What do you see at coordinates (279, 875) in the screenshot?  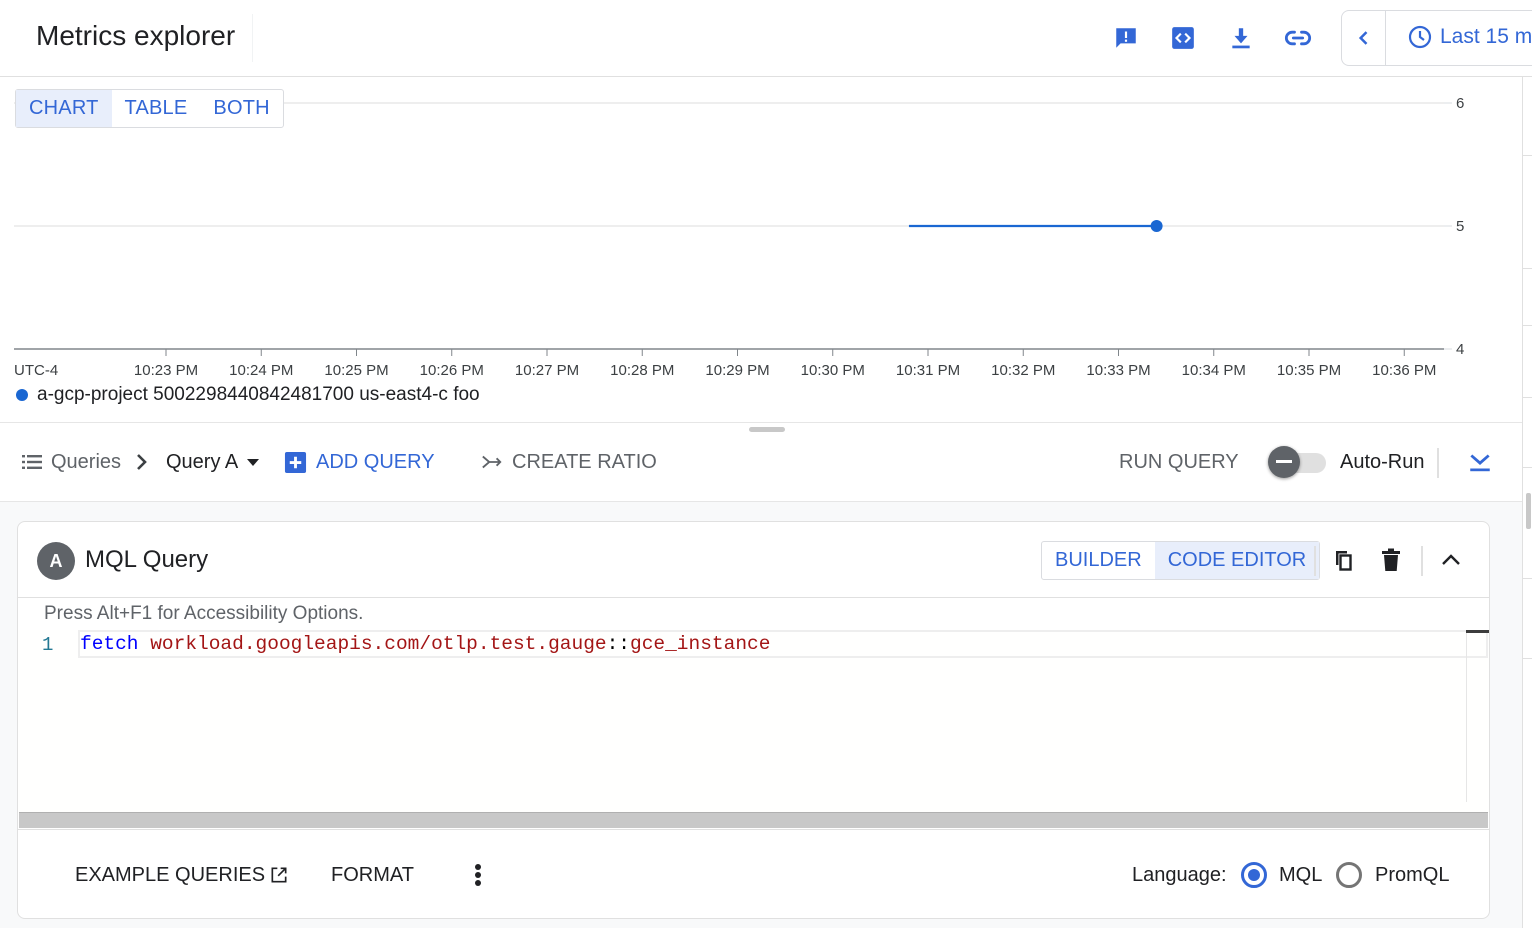 I see `external-link-icon` at bounding box center [279, 875].